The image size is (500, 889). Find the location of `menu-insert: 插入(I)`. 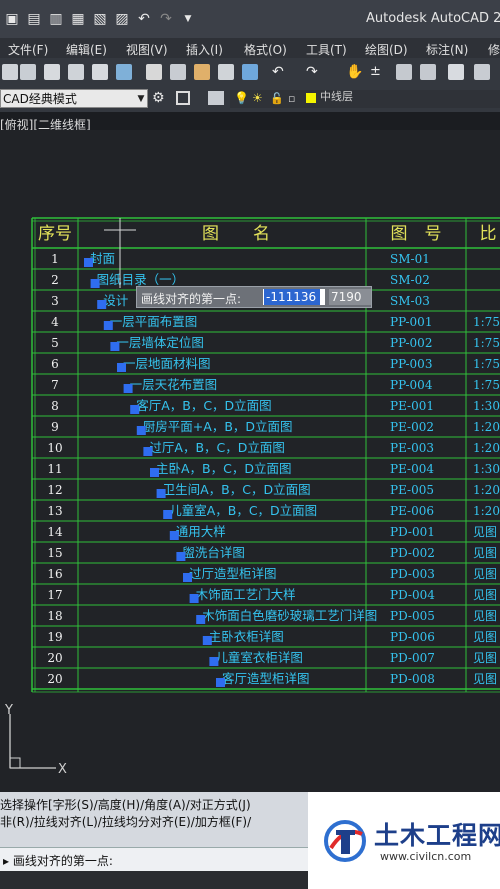

menu-insert: 插入(I) is located at coordinates (204, 49).